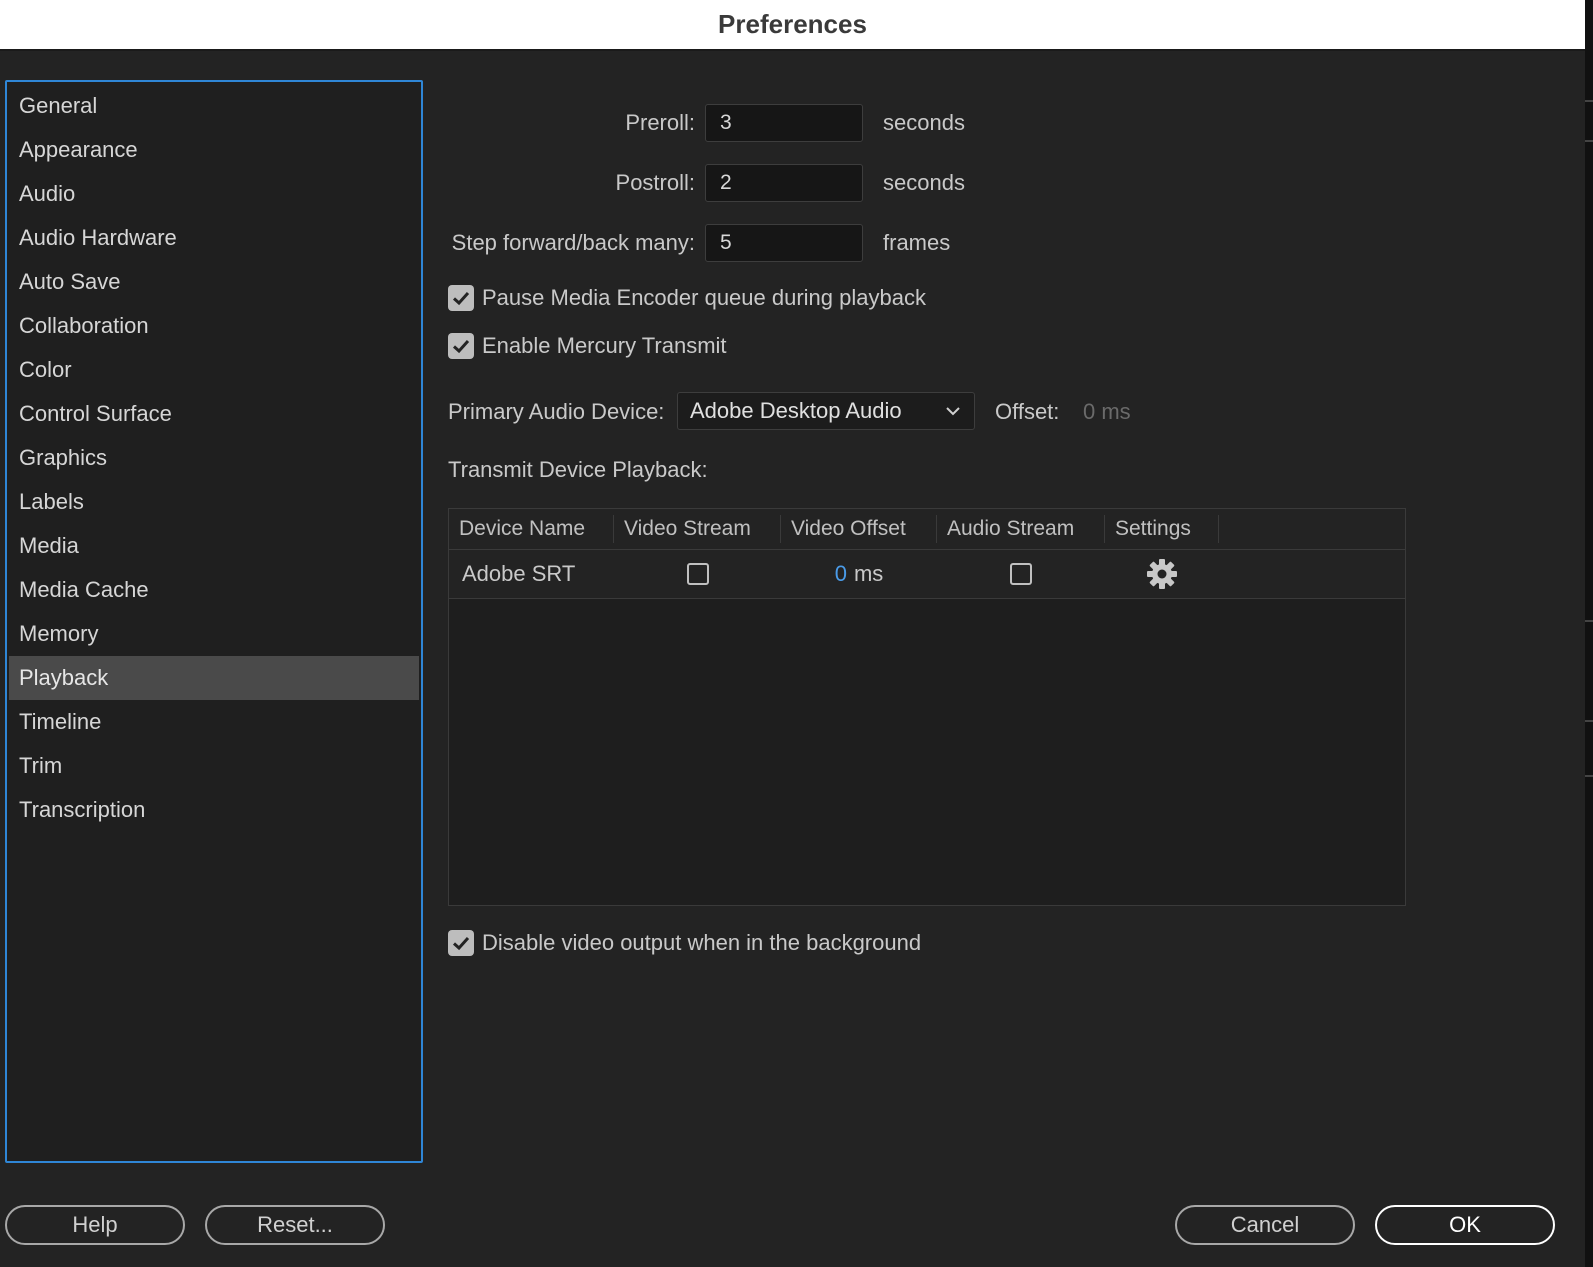  I want to click on settings-cell, so click(1162, 574).